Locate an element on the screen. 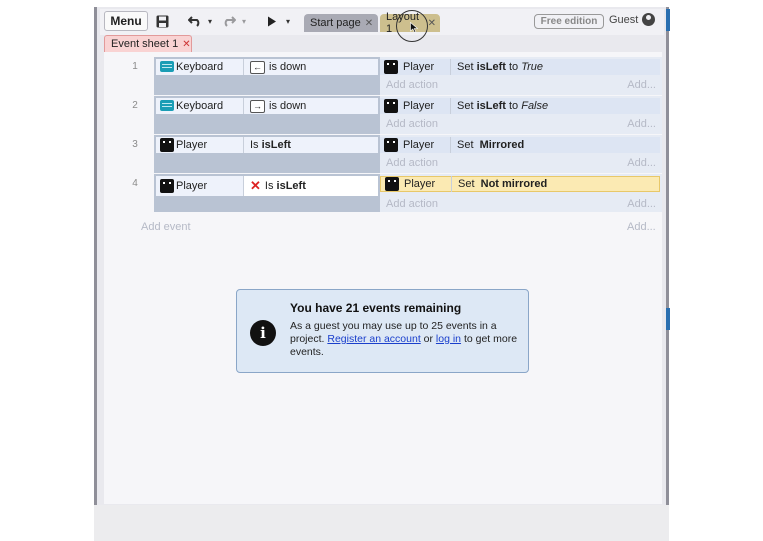 This screenshot has height=541, width=763. variable-value: False is located at coordinates (535, 106).